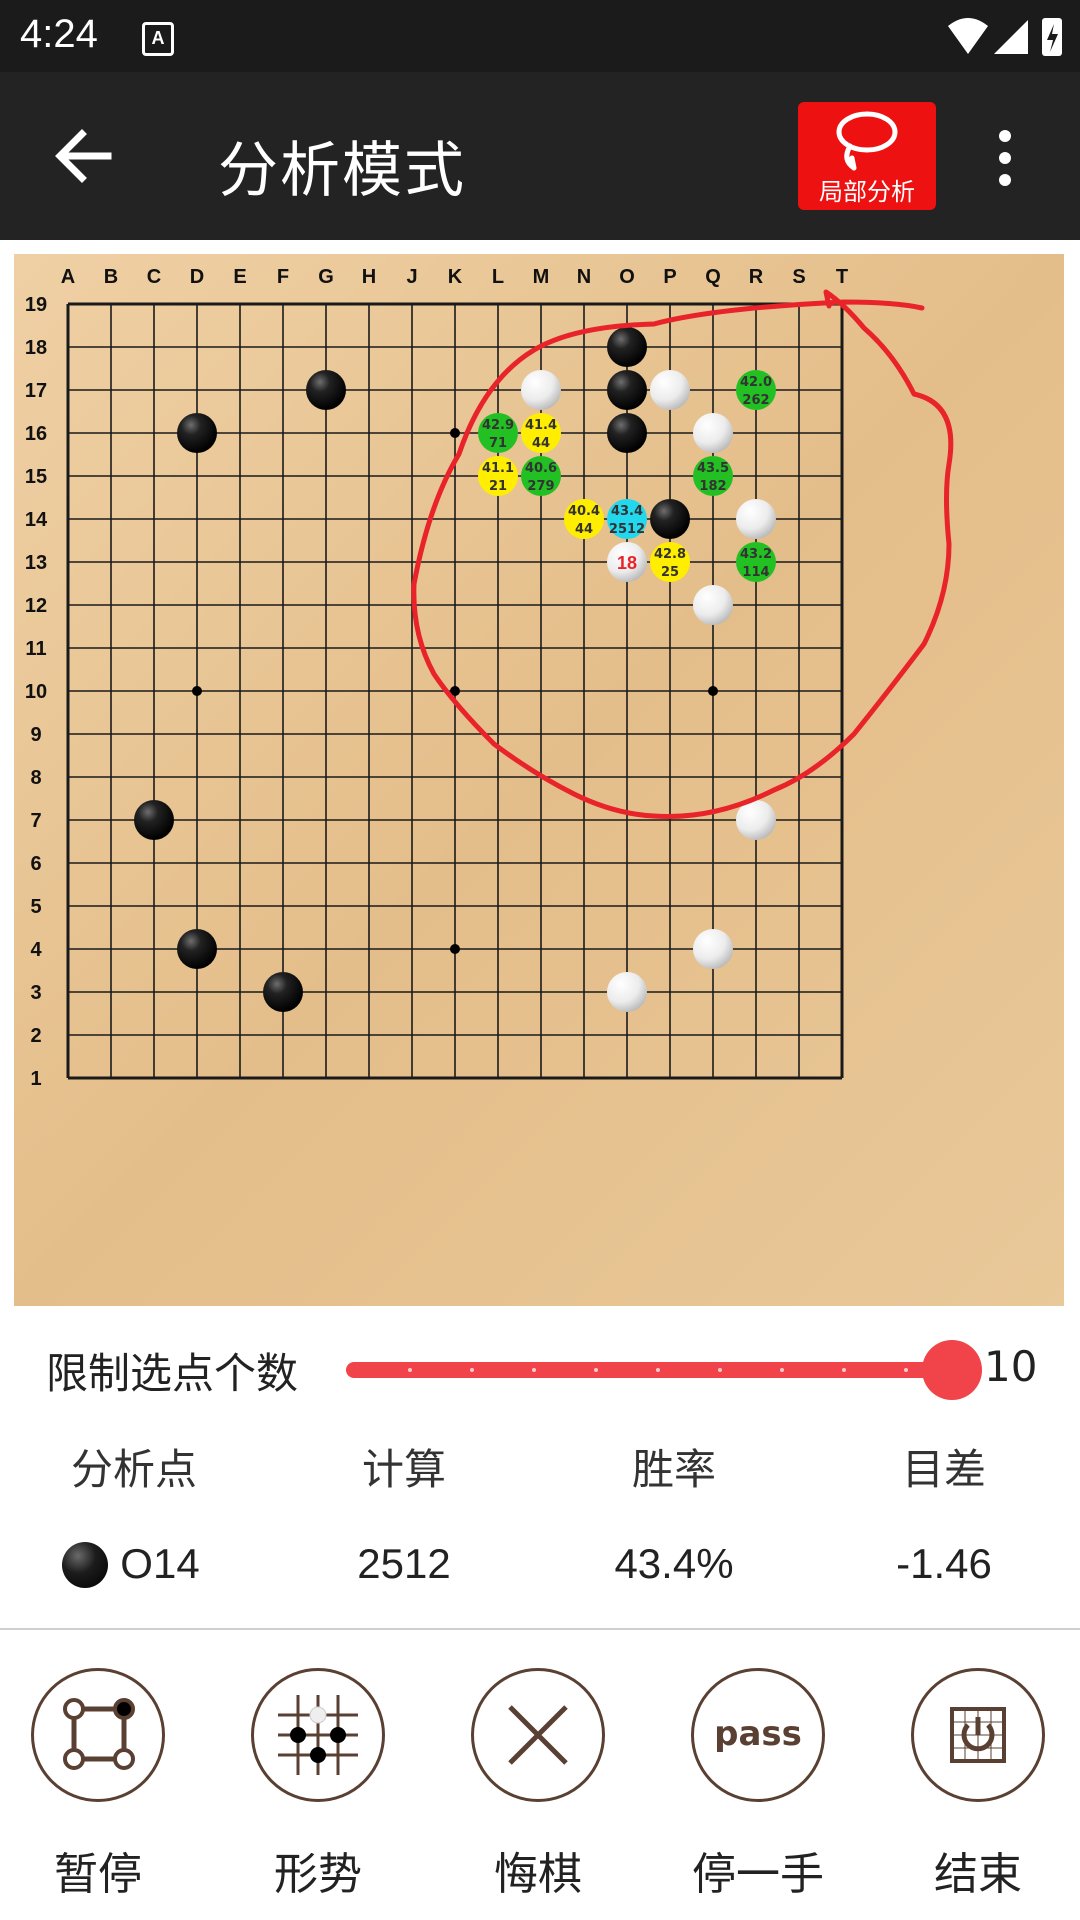  Describe the element at coordinates (59, 34) in the screenshot. I see `status-time: 4:24` at that location.